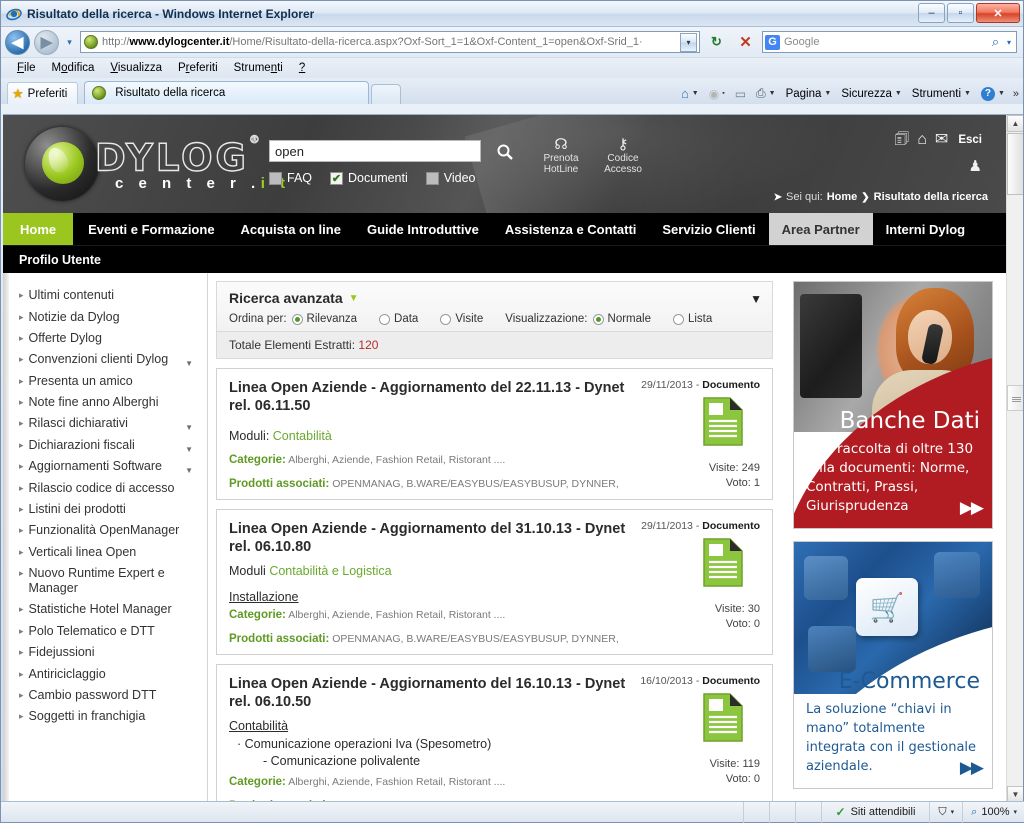  I want to click on filter-documenti: ✔ Documenti, so click(369, 178).